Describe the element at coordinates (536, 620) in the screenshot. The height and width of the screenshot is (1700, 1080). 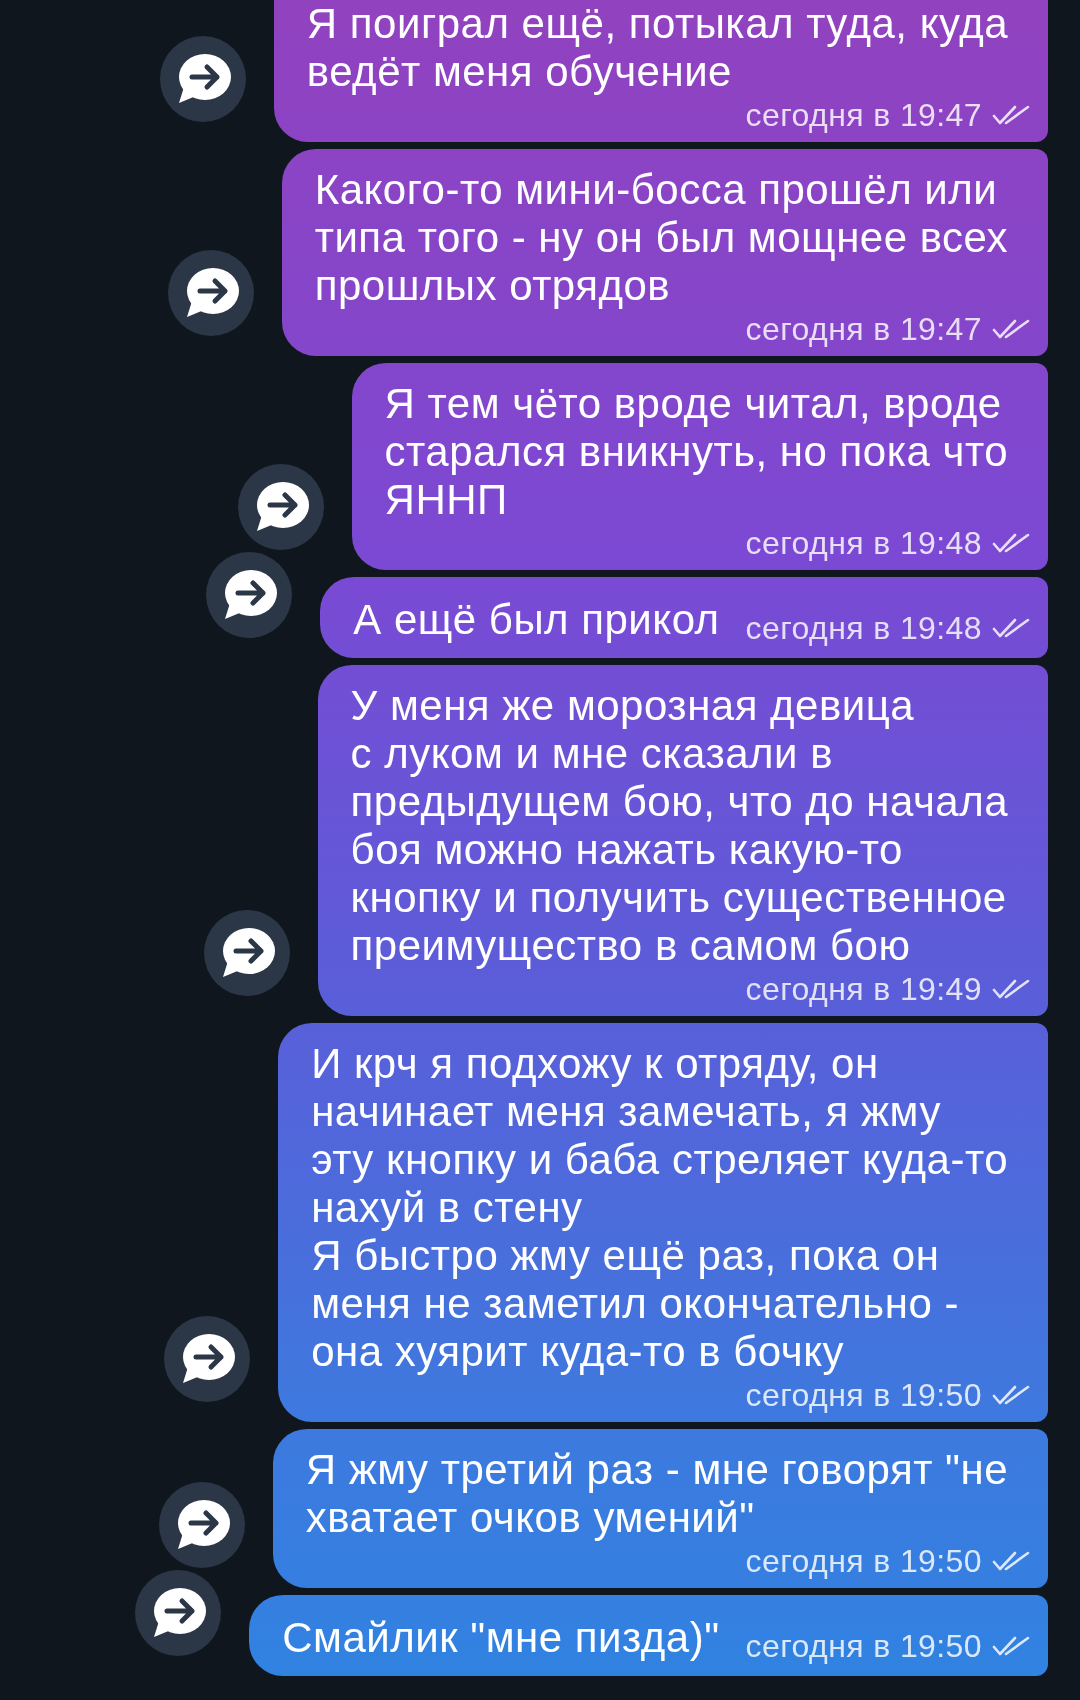
I see `message-text: А ещё был прикол` at that location.